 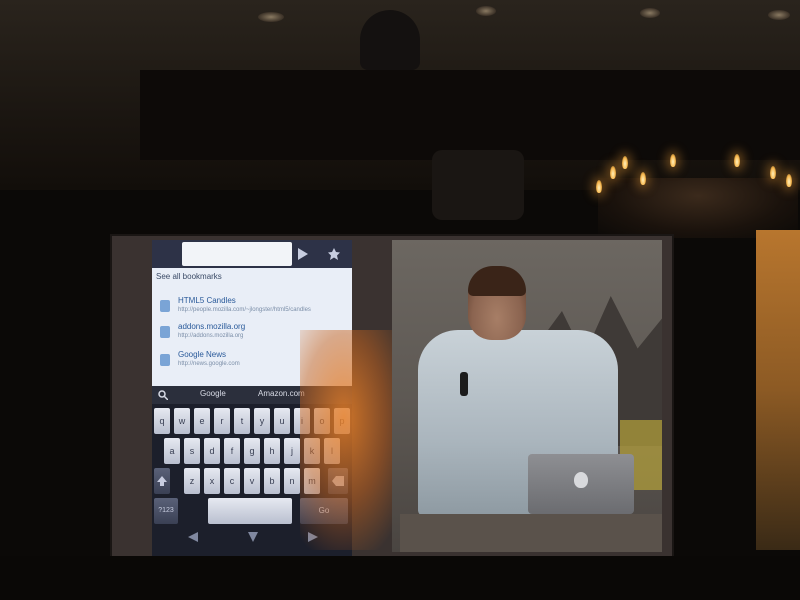 I want to click on keyboard-key: u, so click(x=282, y=421).